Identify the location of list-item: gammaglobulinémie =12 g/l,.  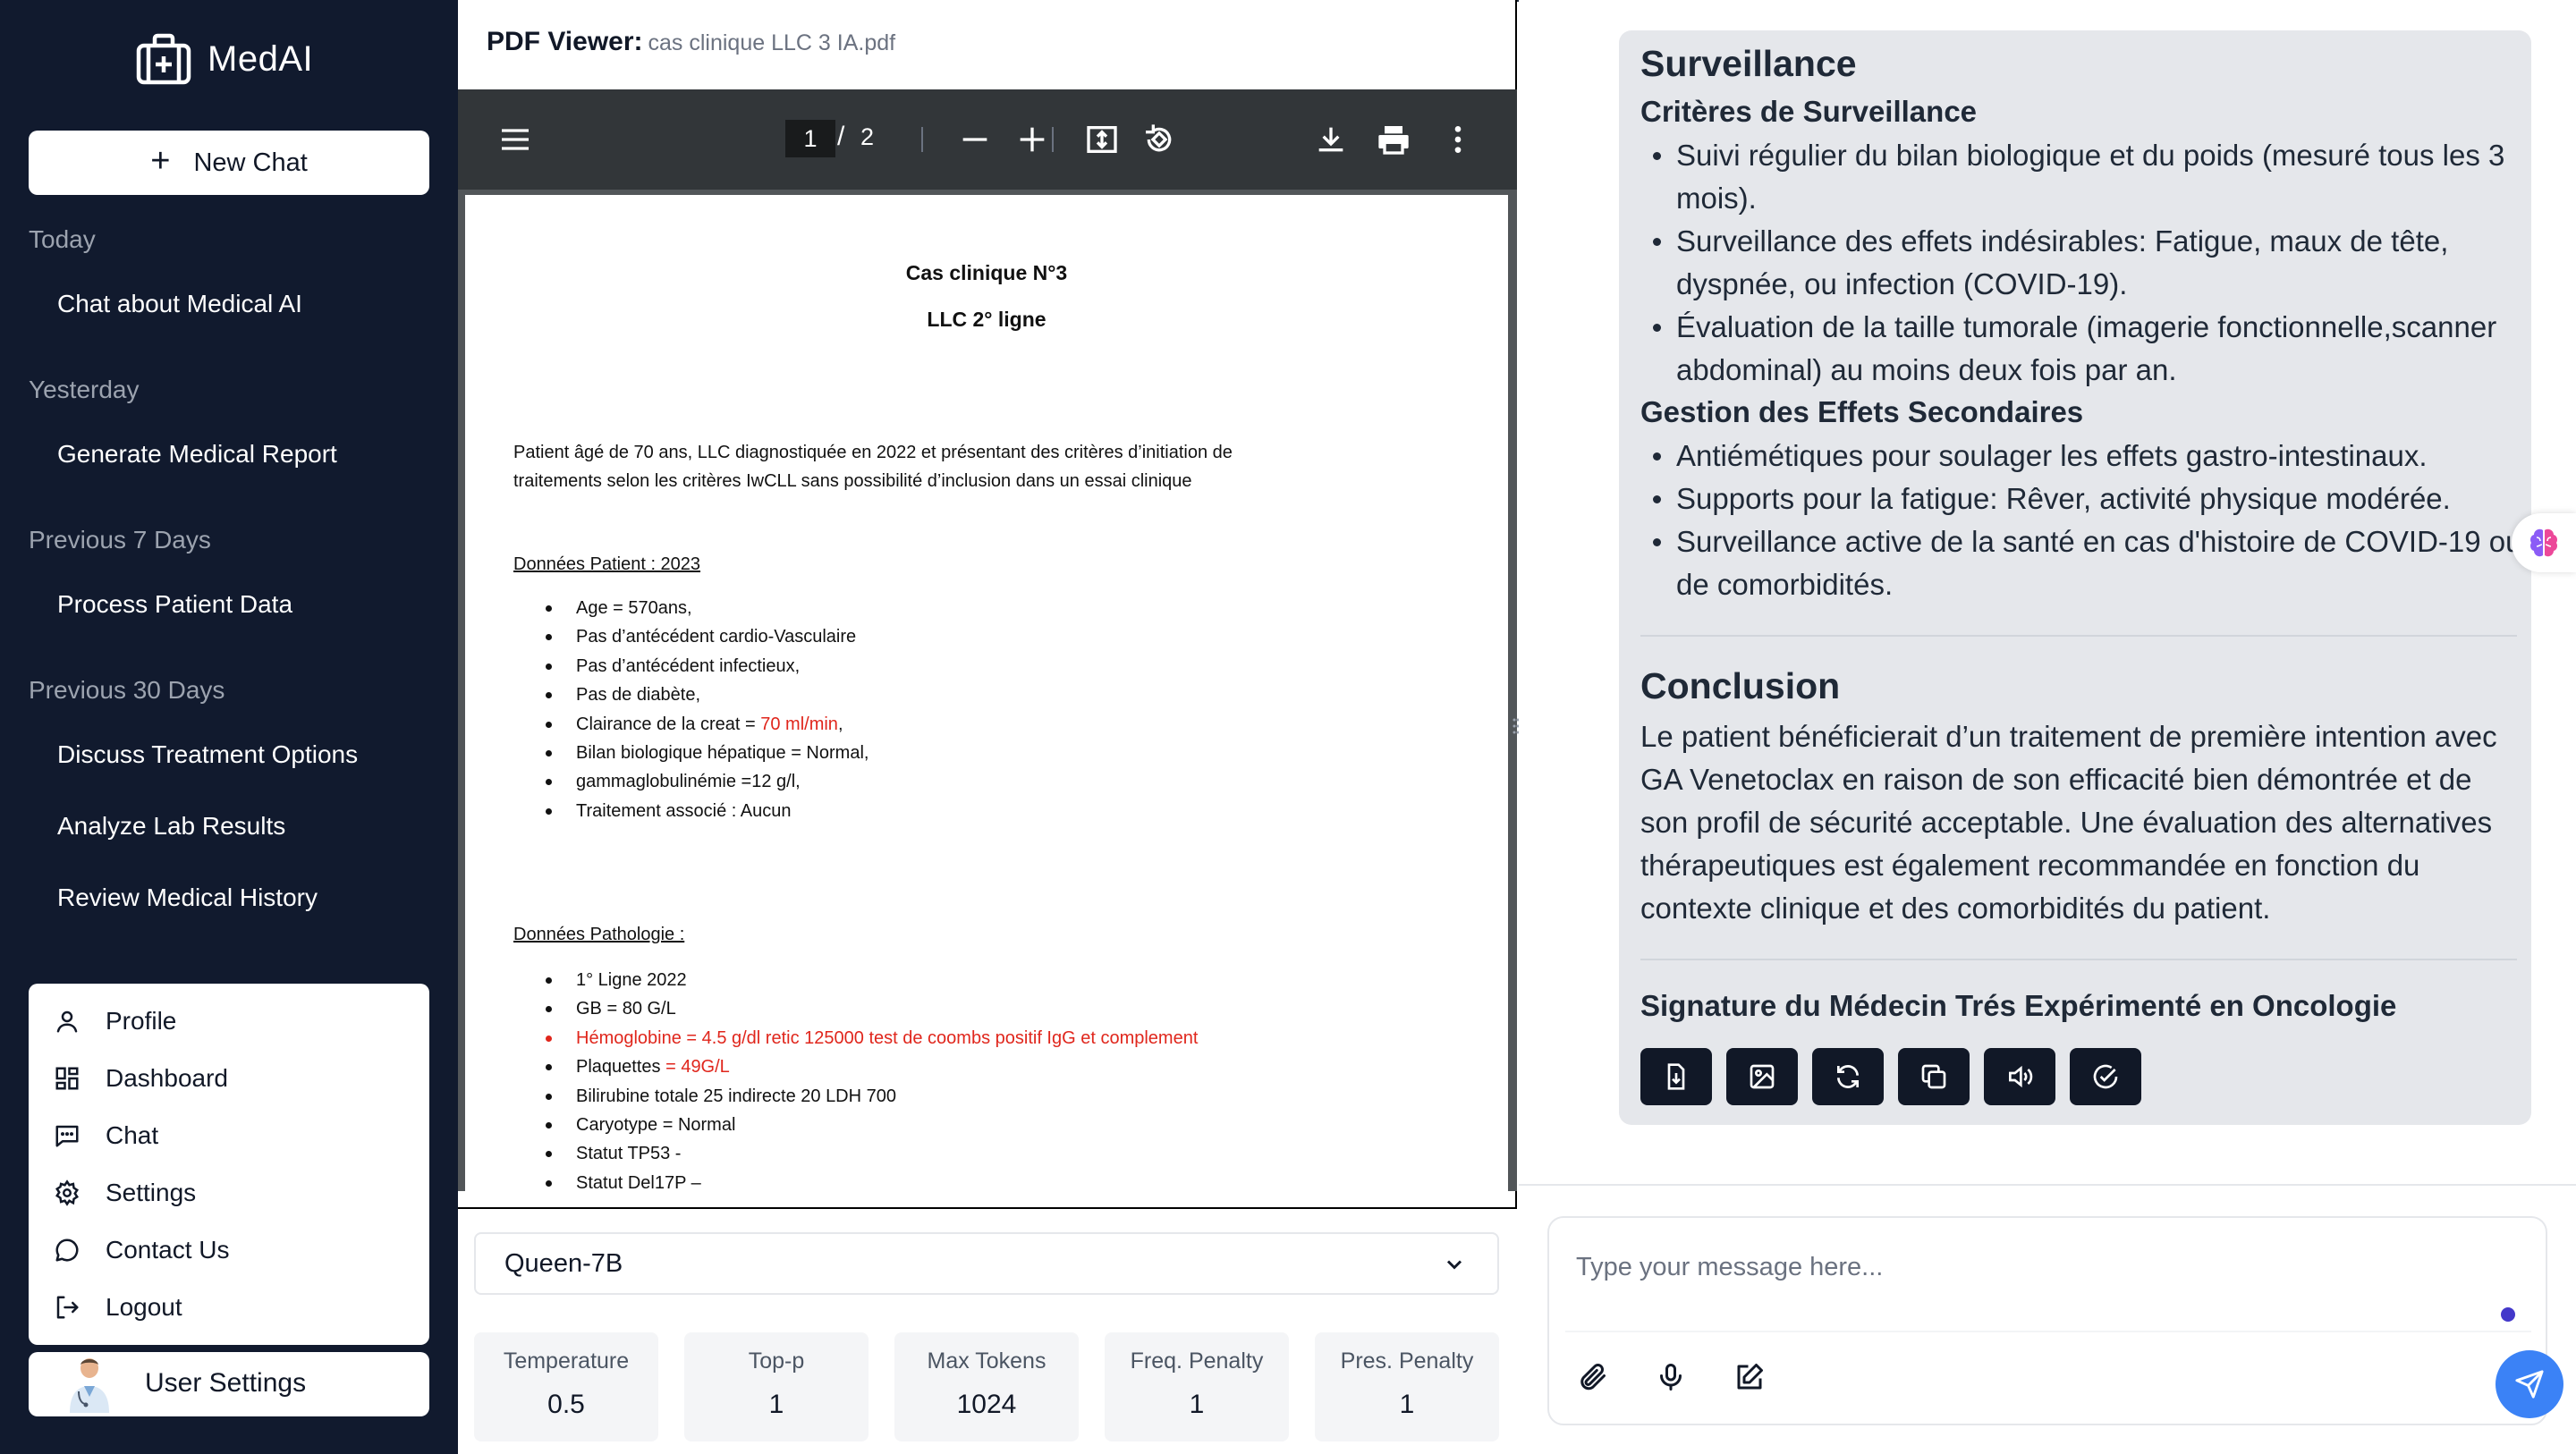
(707, 781).